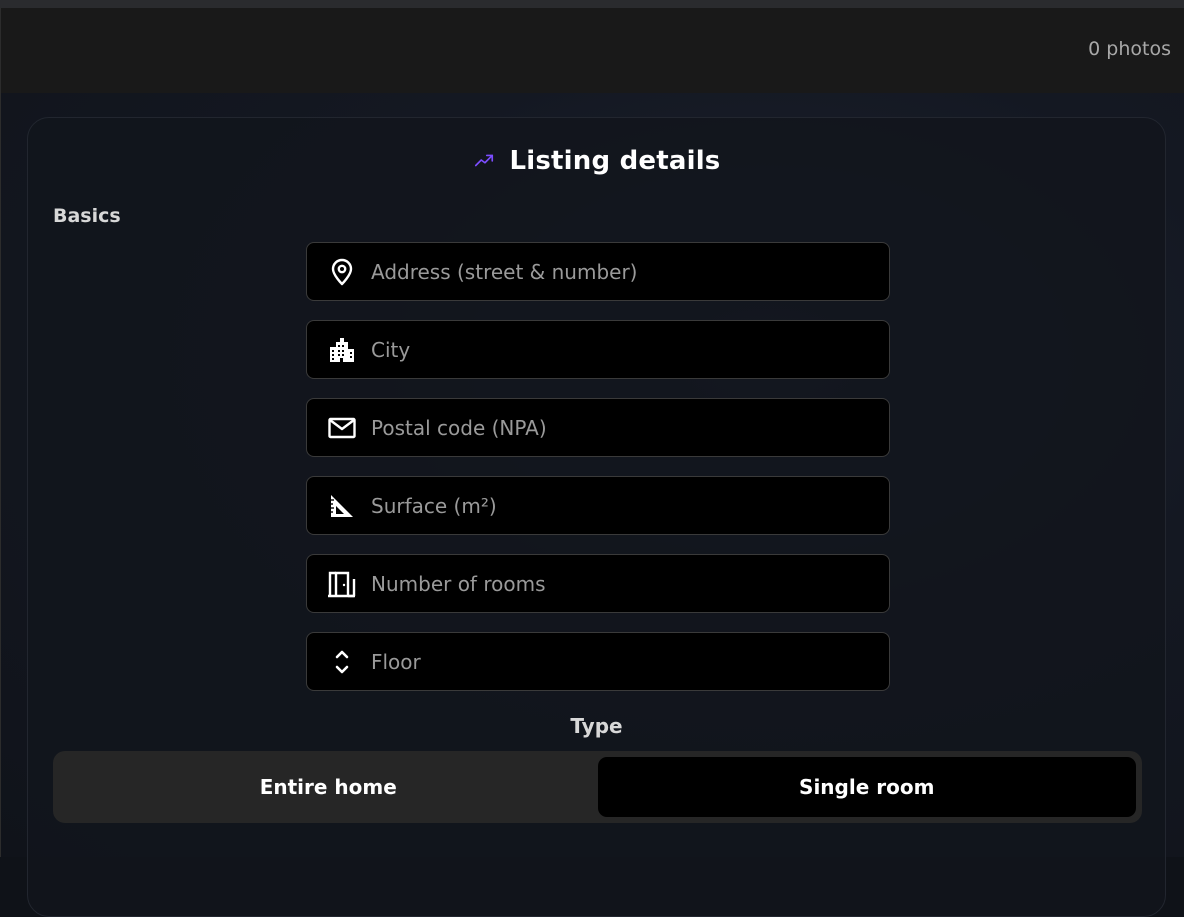 This screenshot has height=917, width=1184. I want to click on city-field, so click(598, 349).